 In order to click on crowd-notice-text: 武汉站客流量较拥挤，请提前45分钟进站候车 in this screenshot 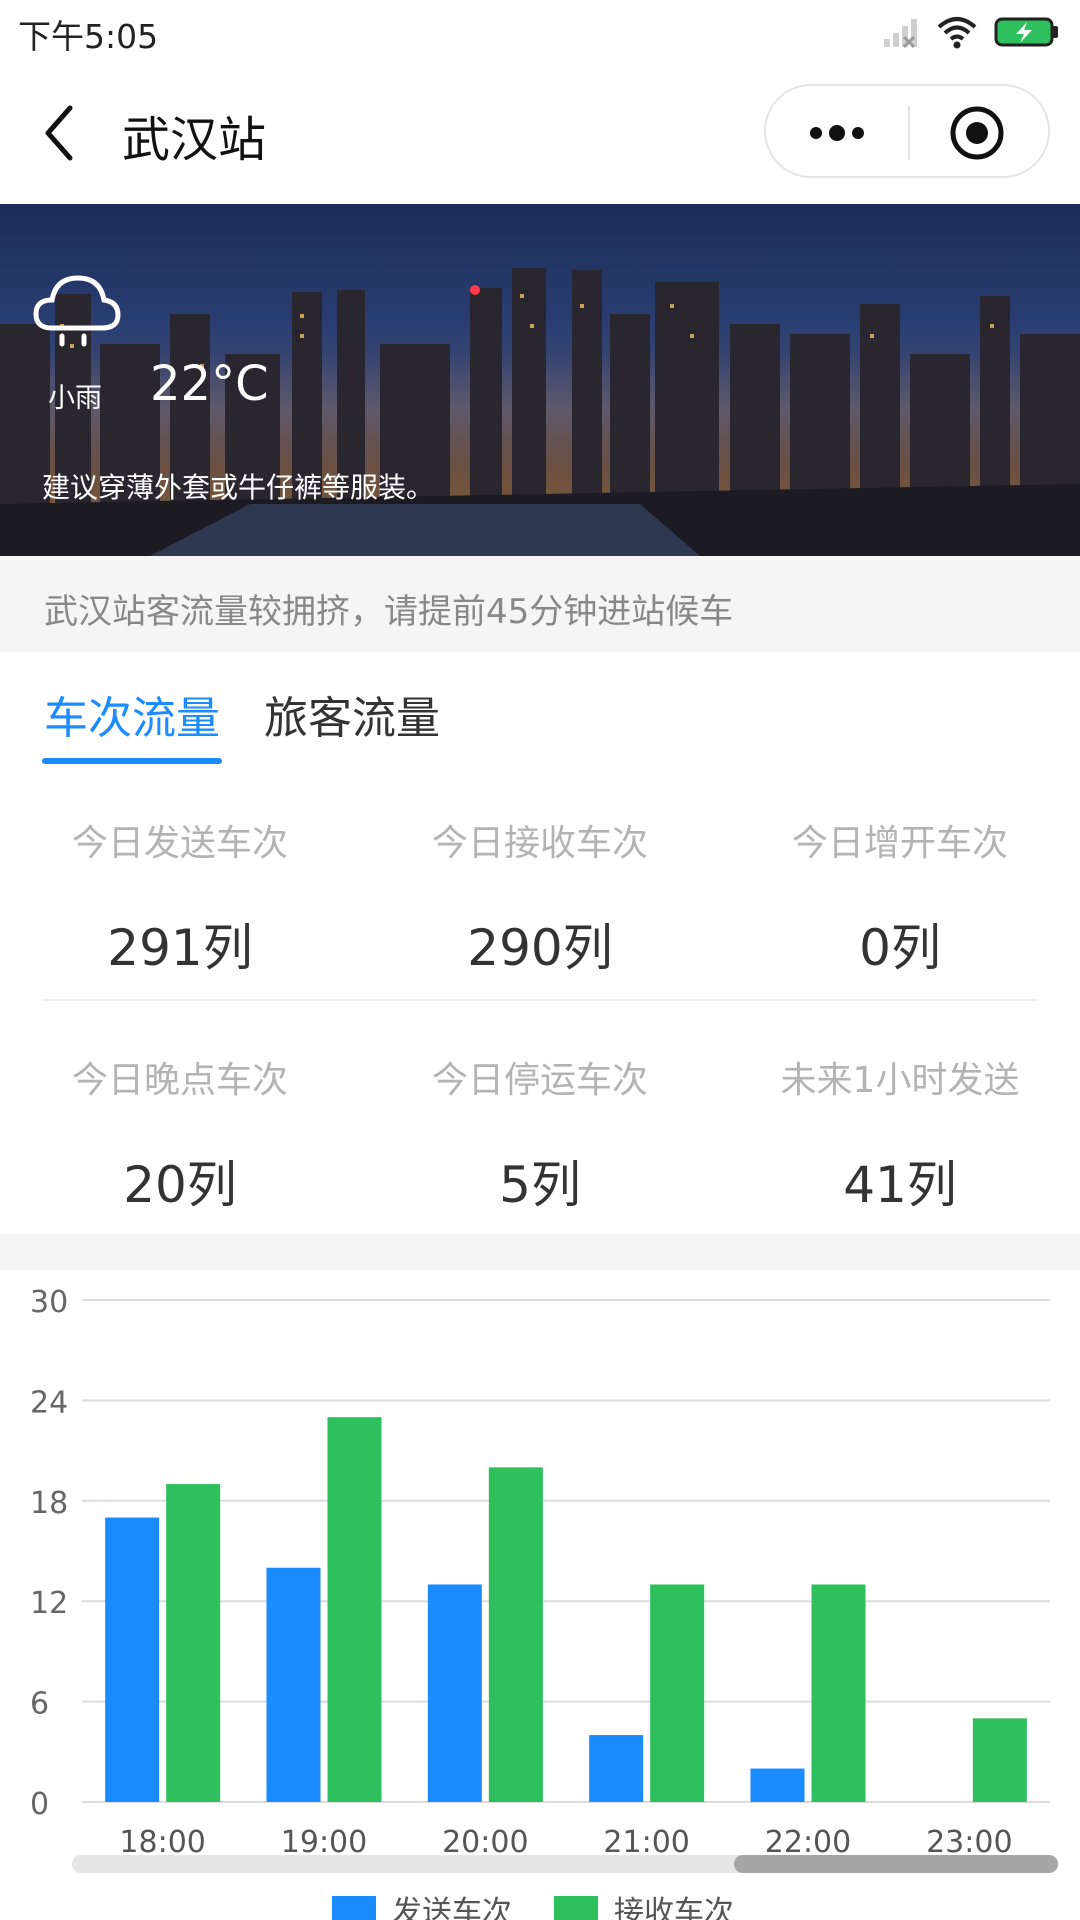, I will do `click(389, 612)`.